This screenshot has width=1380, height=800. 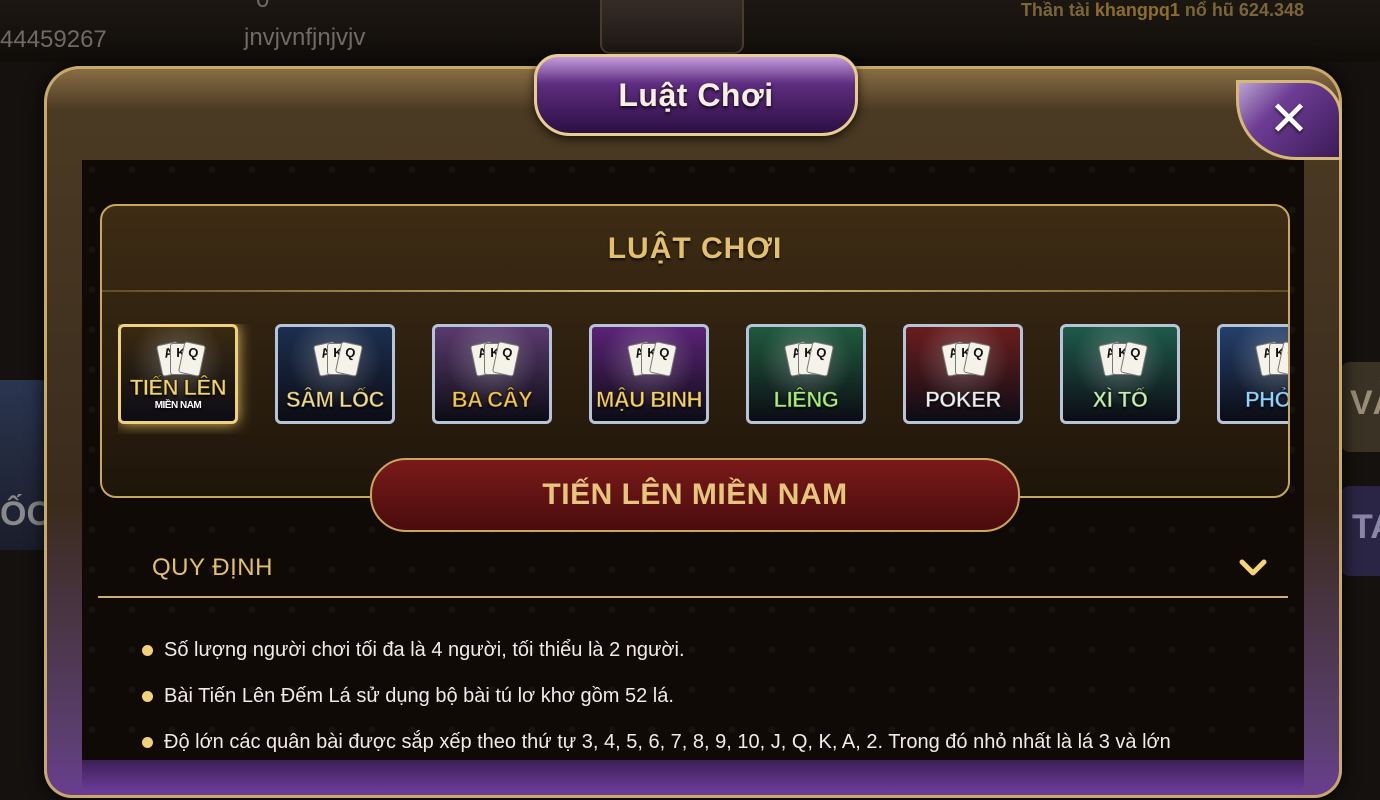 What do you see at coordinates (212, 568) in the screenshot?
I see `rules-heading: QUY ĐỊNH` at bounding box center [212, 568].